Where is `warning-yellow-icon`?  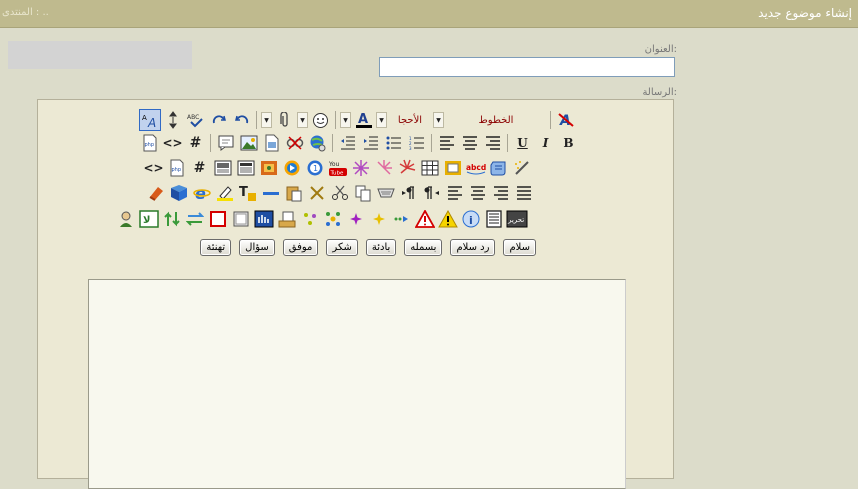 warning-yellow-icon is located at coordinates (448, 219).